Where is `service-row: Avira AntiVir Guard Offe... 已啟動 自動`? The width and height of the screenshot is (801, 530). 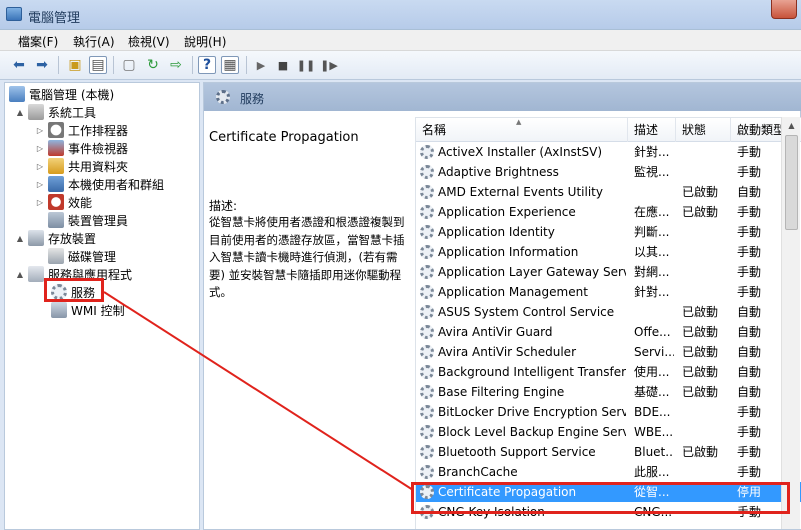
service-row: Avira AntiVir Guard Offe... 已啟動 自動 is located at coordinates (608, 332).